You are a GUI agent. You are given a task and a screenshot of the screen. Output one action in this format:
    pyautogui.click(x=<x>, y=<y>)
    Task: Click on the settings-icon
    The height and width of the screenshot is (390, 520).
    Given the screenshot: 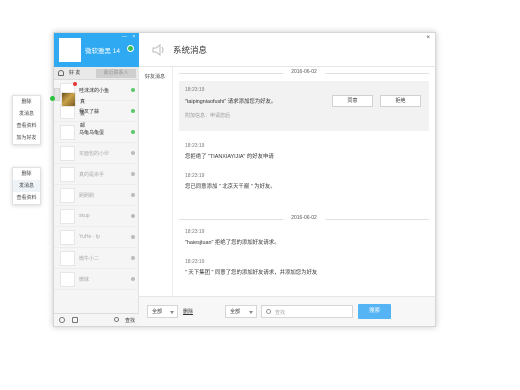 What is the action you would take?
    pyautogui.click(x=62, y=320)
    